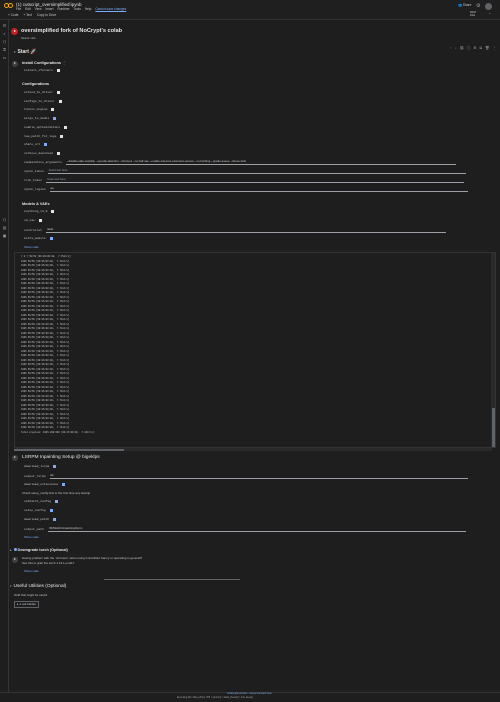 The height and width of the screenshot is (702, 500). I want to click on field-label: download_extensions, so click(41, 484).